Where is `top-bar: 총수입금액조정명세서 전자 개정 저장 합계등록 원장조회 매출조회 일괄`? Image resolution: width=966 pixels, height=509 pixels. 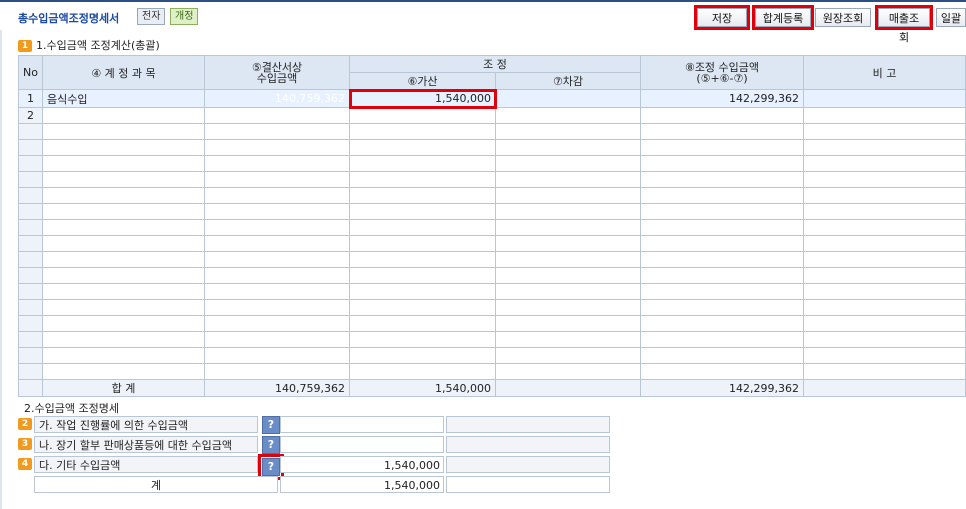 top-bar: 총수입금액조정명세서 전자 개정 저장 합계등록 원장조회 매출조회 일괄 is located at coordinates (483, 22).